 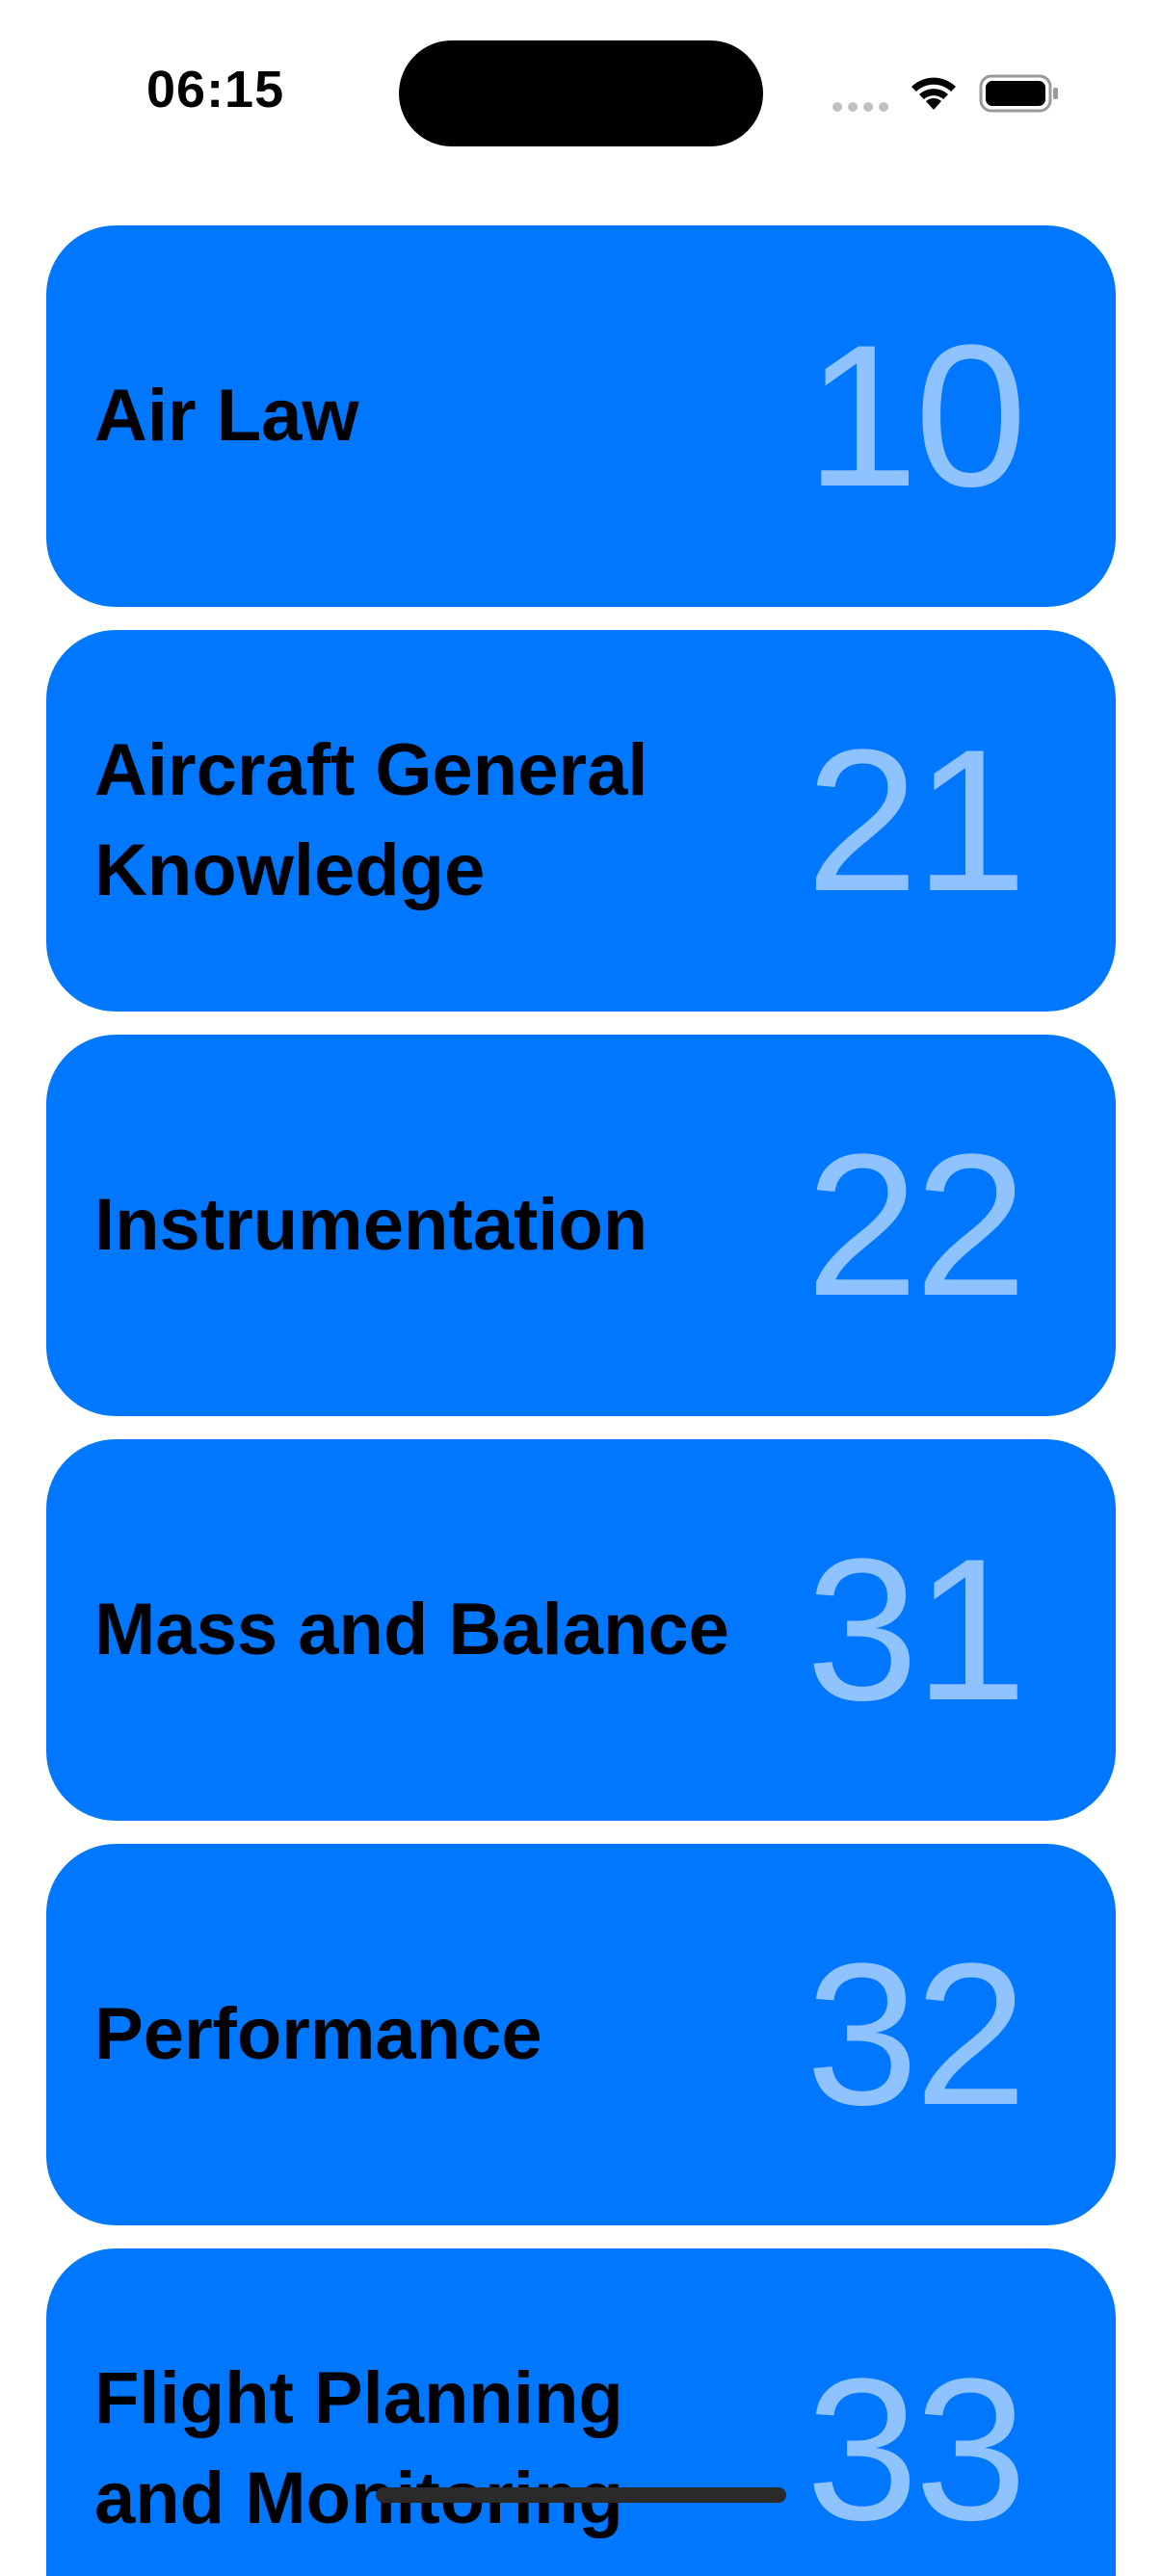 I want to click on subject-number: 22, so click(x=916, y=1225).